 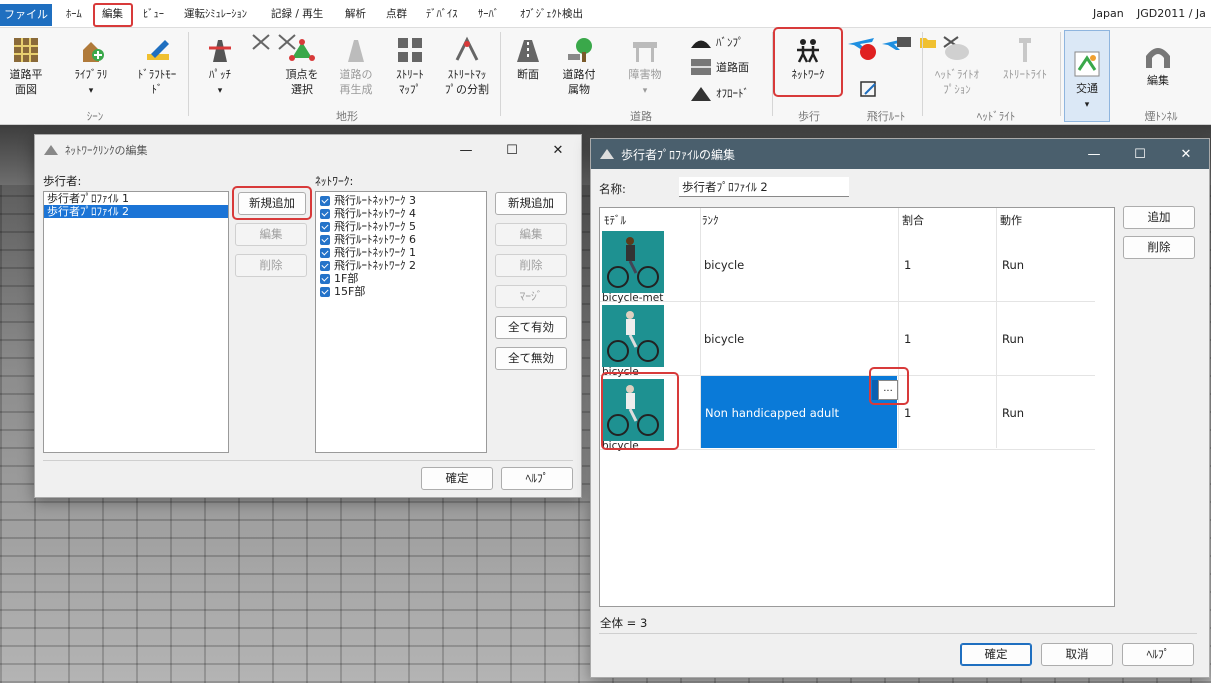 I want to click on menu-record-play: 記録 / 再生, so click(x=297, y=13).